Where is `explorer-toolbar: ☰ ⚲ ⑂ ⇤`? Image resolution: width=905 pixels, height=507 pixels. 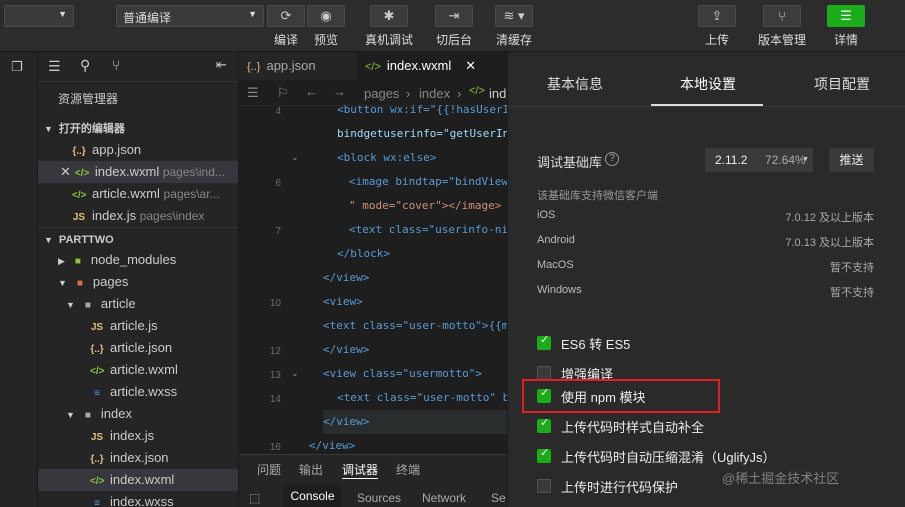
explorer-toolbar: ☰ ⚲ ⑂ ⇤ is located at coordinates (138, 67).